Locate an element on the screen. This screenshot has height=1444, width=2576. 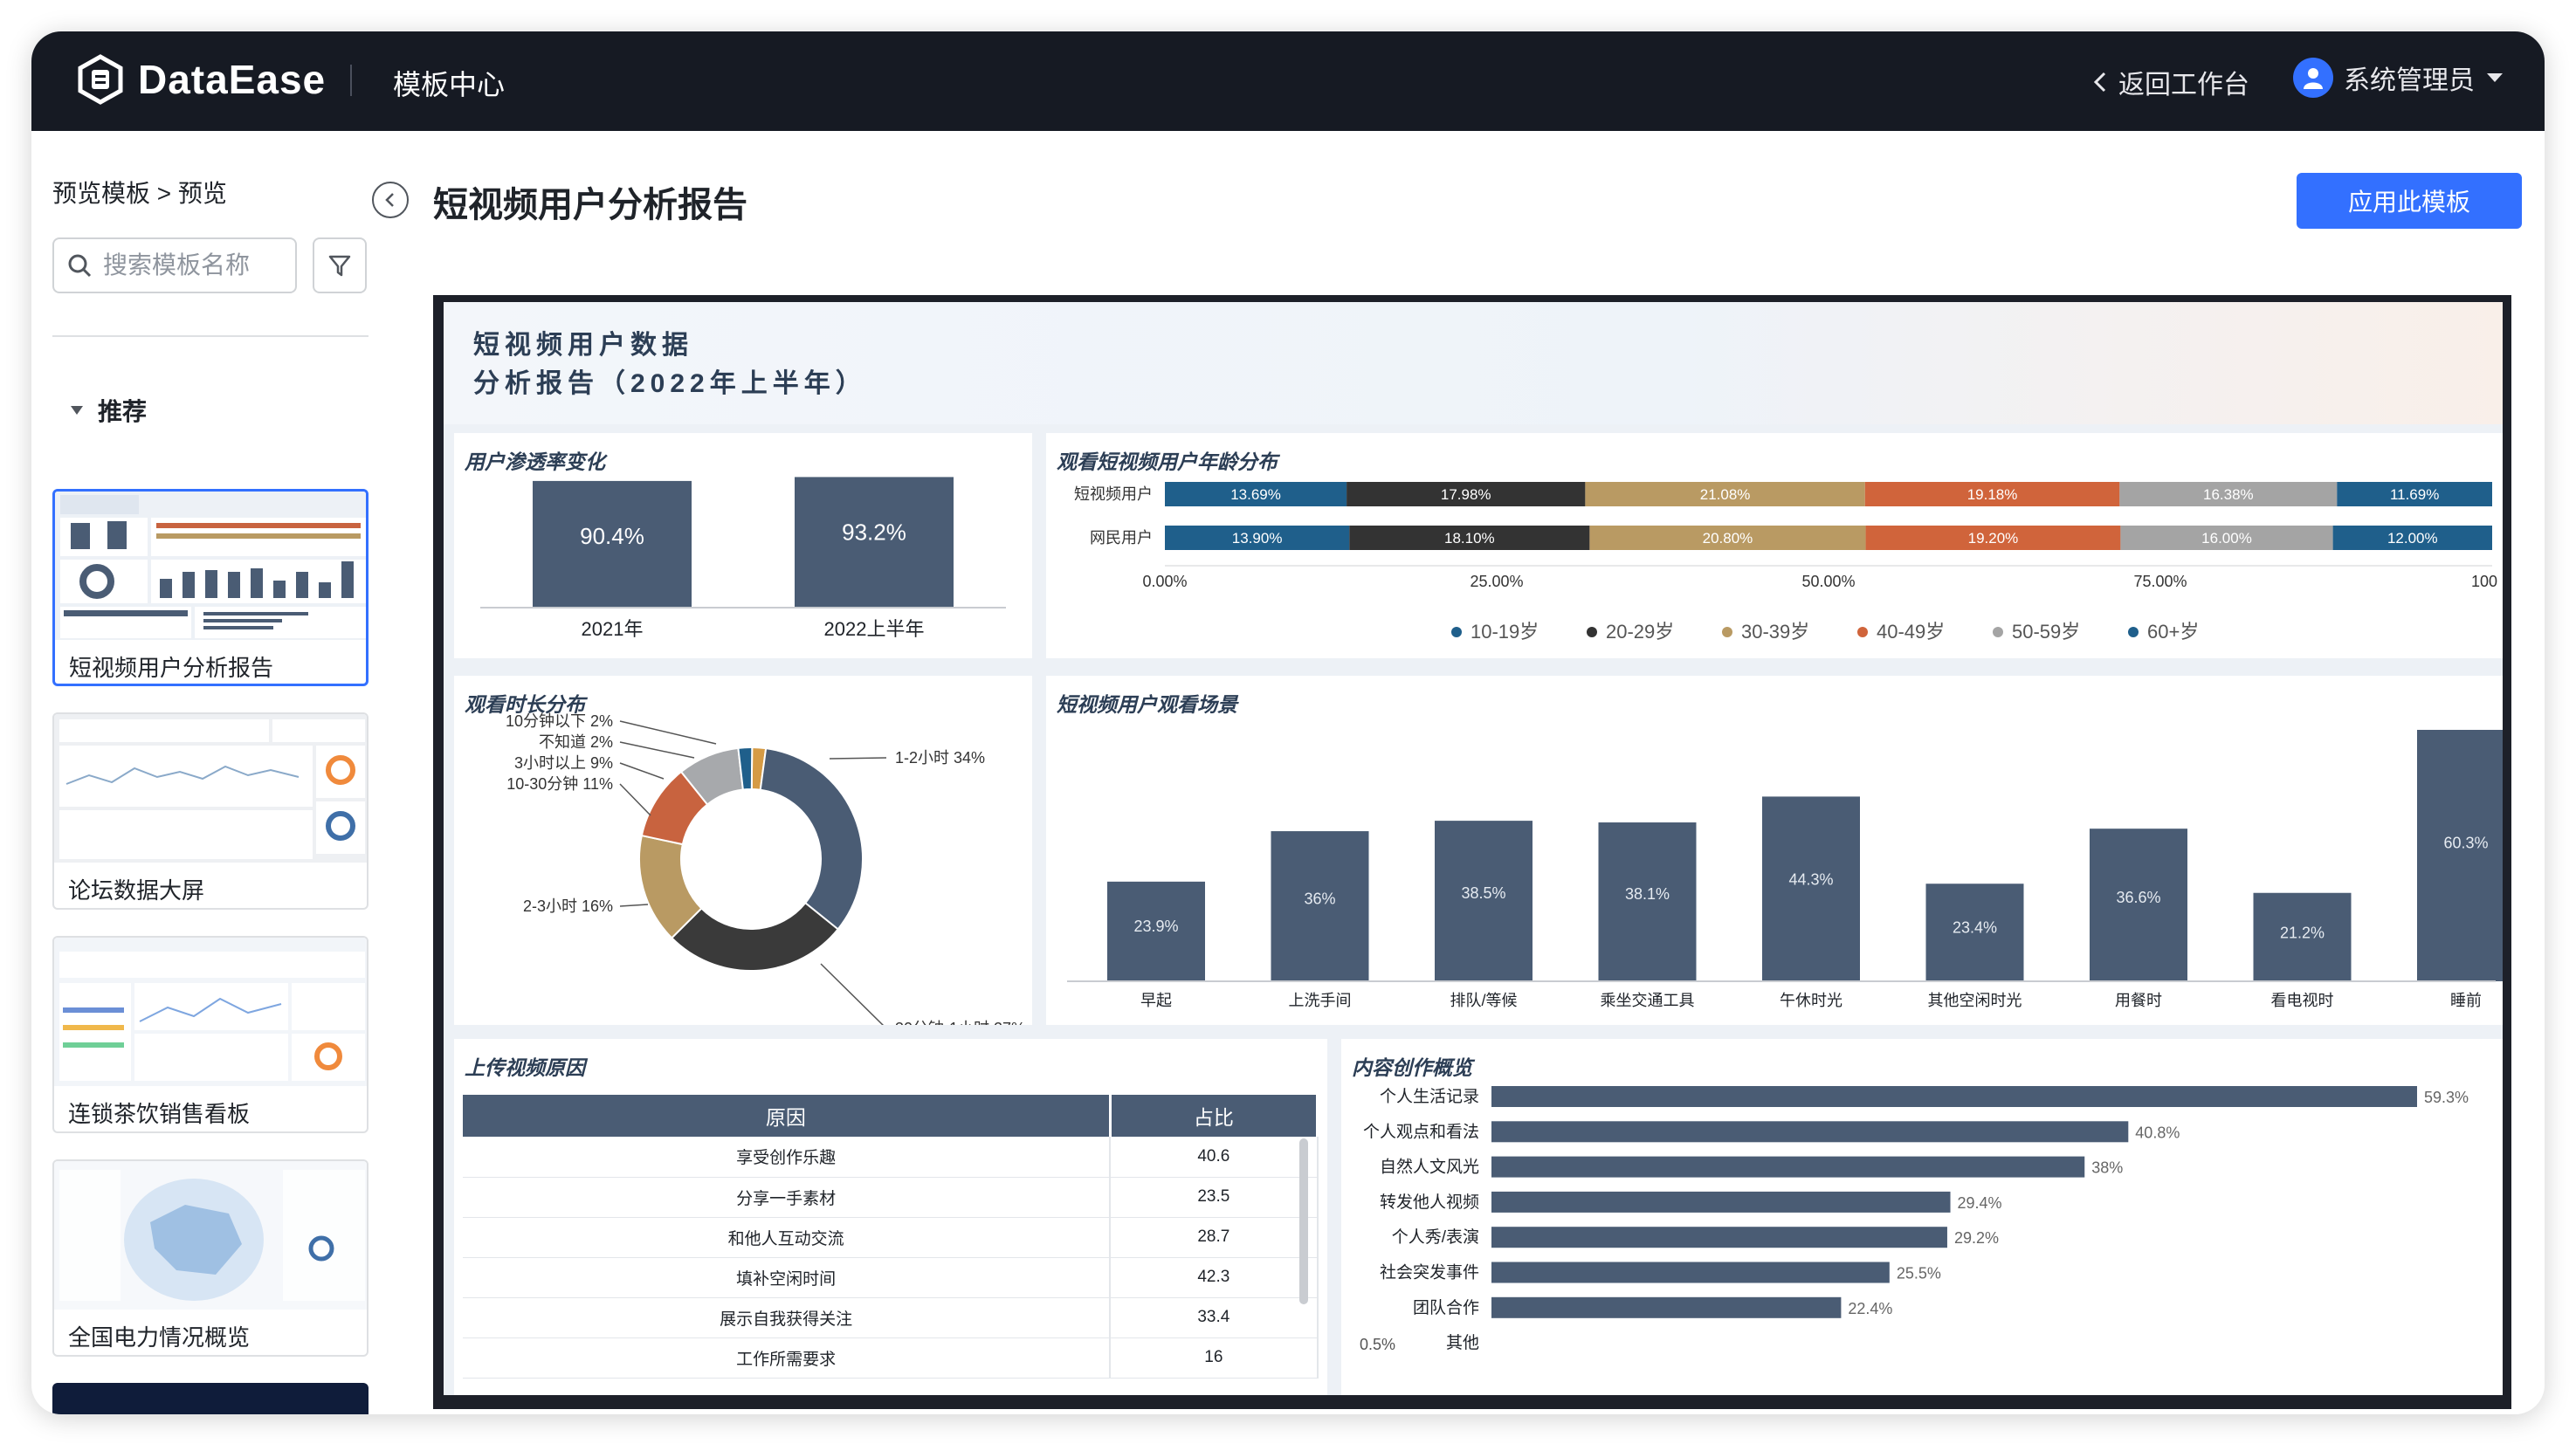
template-card-short-video: 短视频用户分析报告 is located at coordinates (210, 587).